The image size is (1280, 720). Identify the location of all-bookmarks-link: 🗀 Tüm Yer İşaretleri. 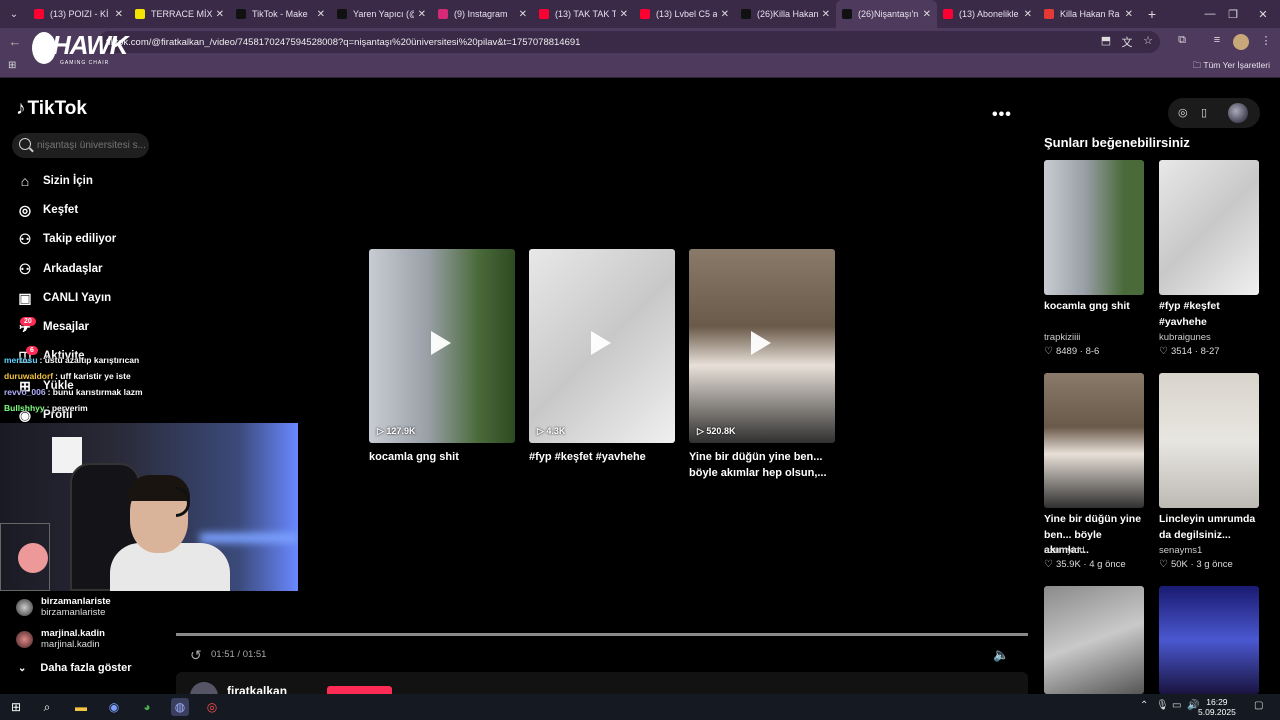
(1231, 67).